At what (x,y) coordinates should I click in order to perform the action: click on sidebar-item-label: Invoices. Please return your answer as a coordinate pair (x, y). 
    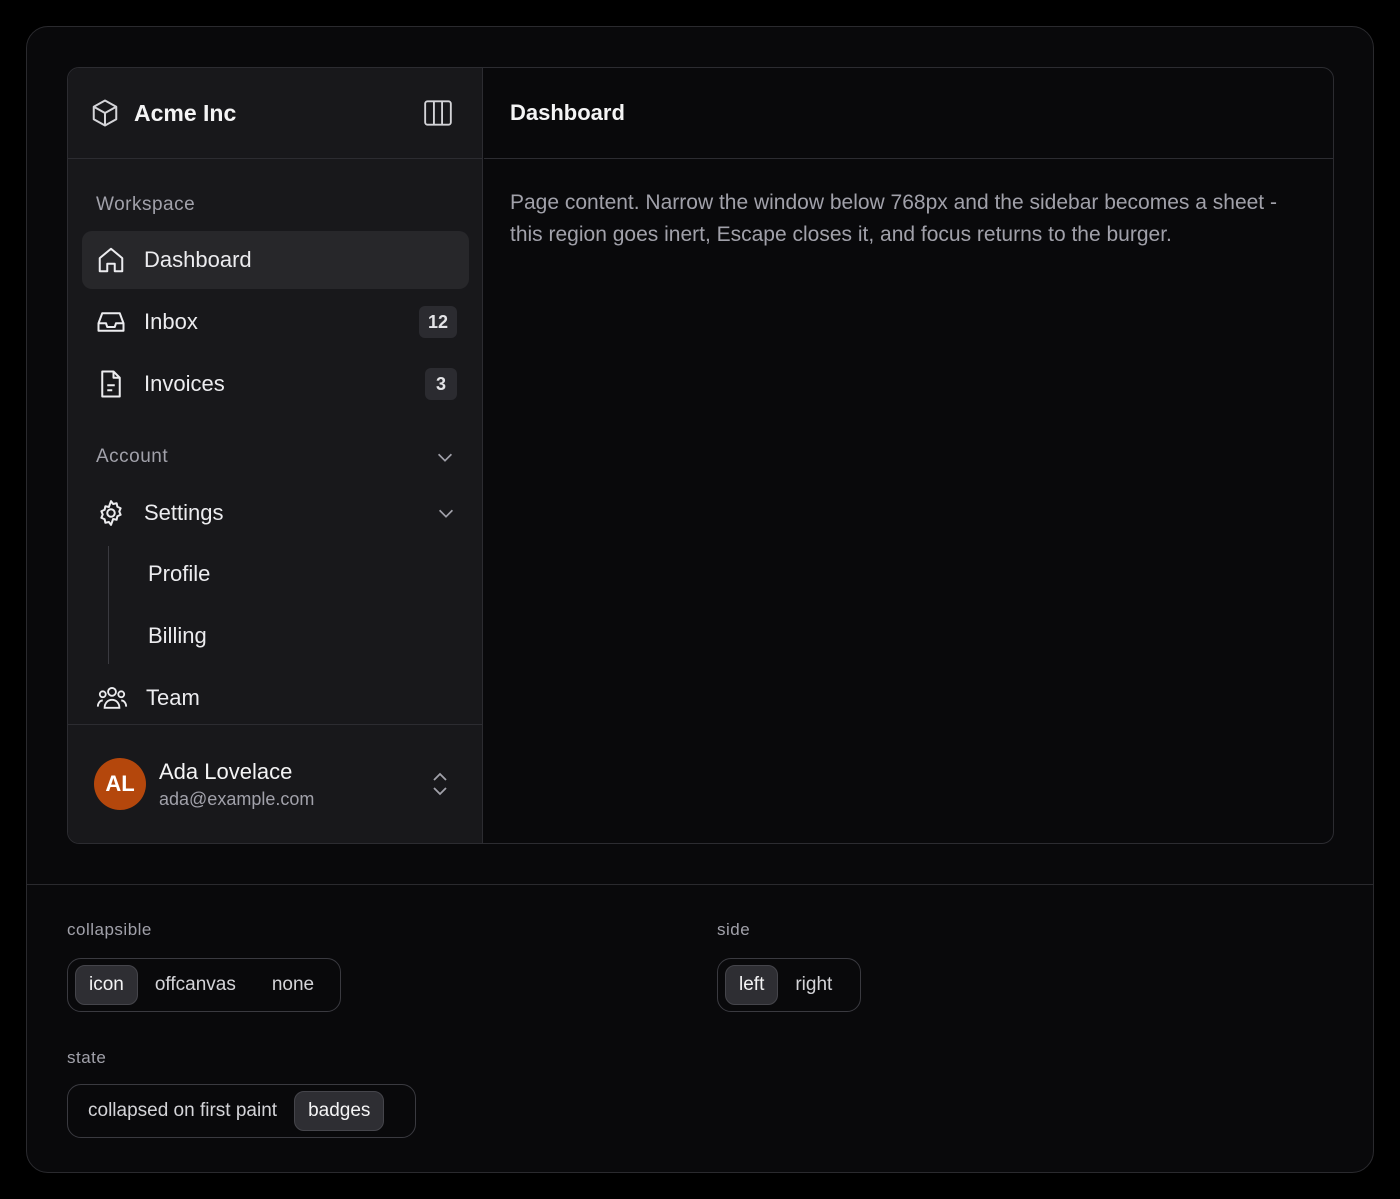
    Looking at the image, I should click on (184, 383).